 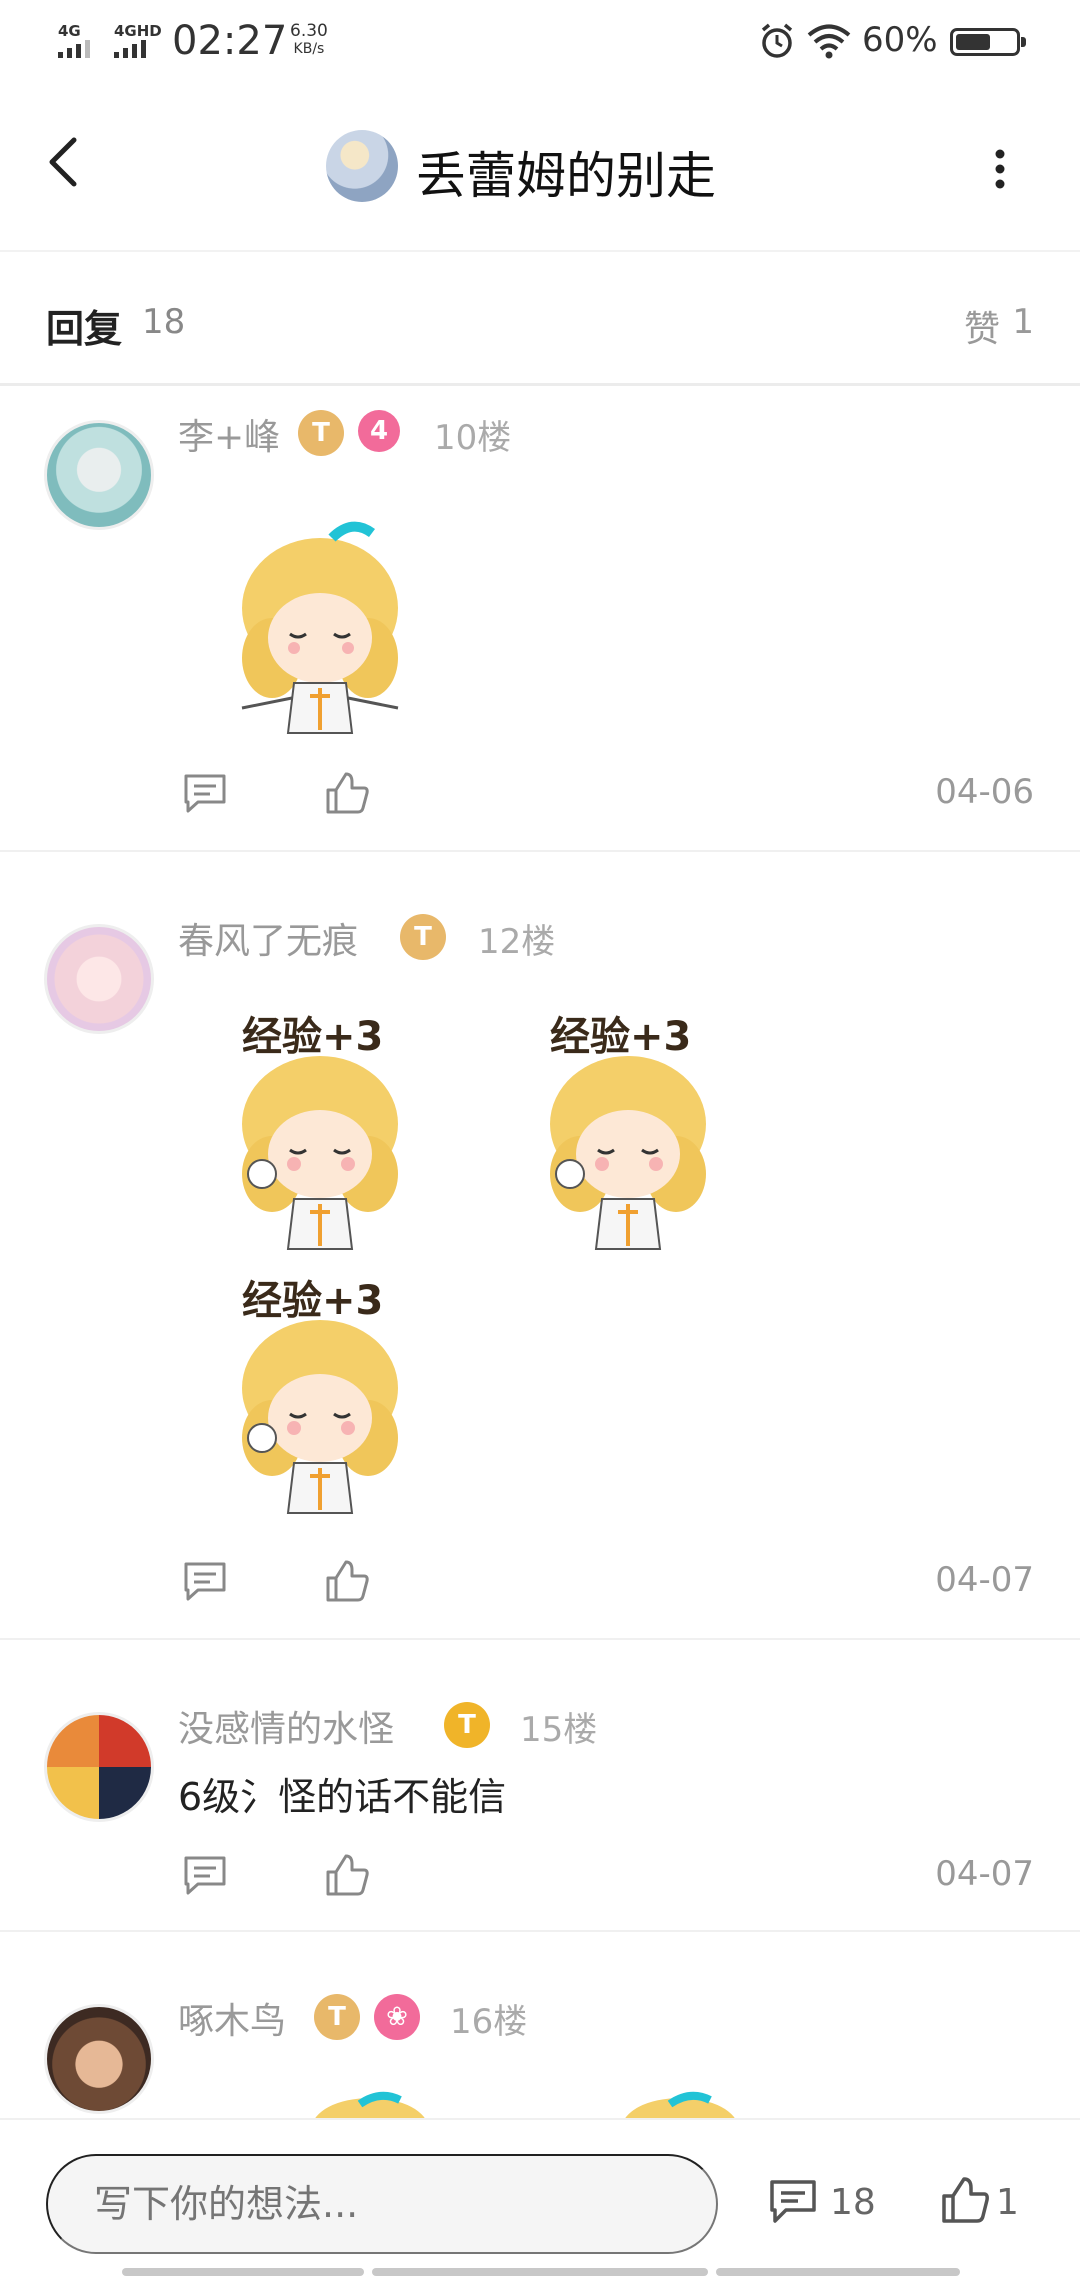 What do you see at coordinates (69, 31) in the screenshot?
I see `network-type-label: 4G` at bounding box center [69, 31].